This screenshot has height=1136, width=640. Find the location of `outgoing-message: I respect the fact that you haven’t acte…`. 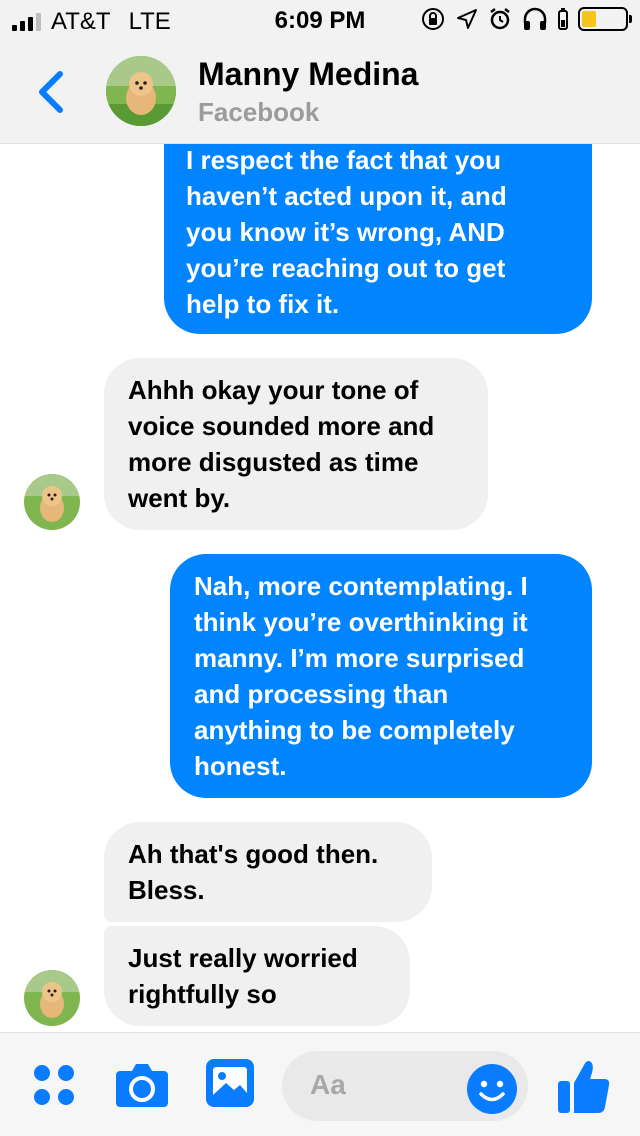

outgoing-message: I respect the fact that you haven’t acte… is located at coordinates (378, 227).